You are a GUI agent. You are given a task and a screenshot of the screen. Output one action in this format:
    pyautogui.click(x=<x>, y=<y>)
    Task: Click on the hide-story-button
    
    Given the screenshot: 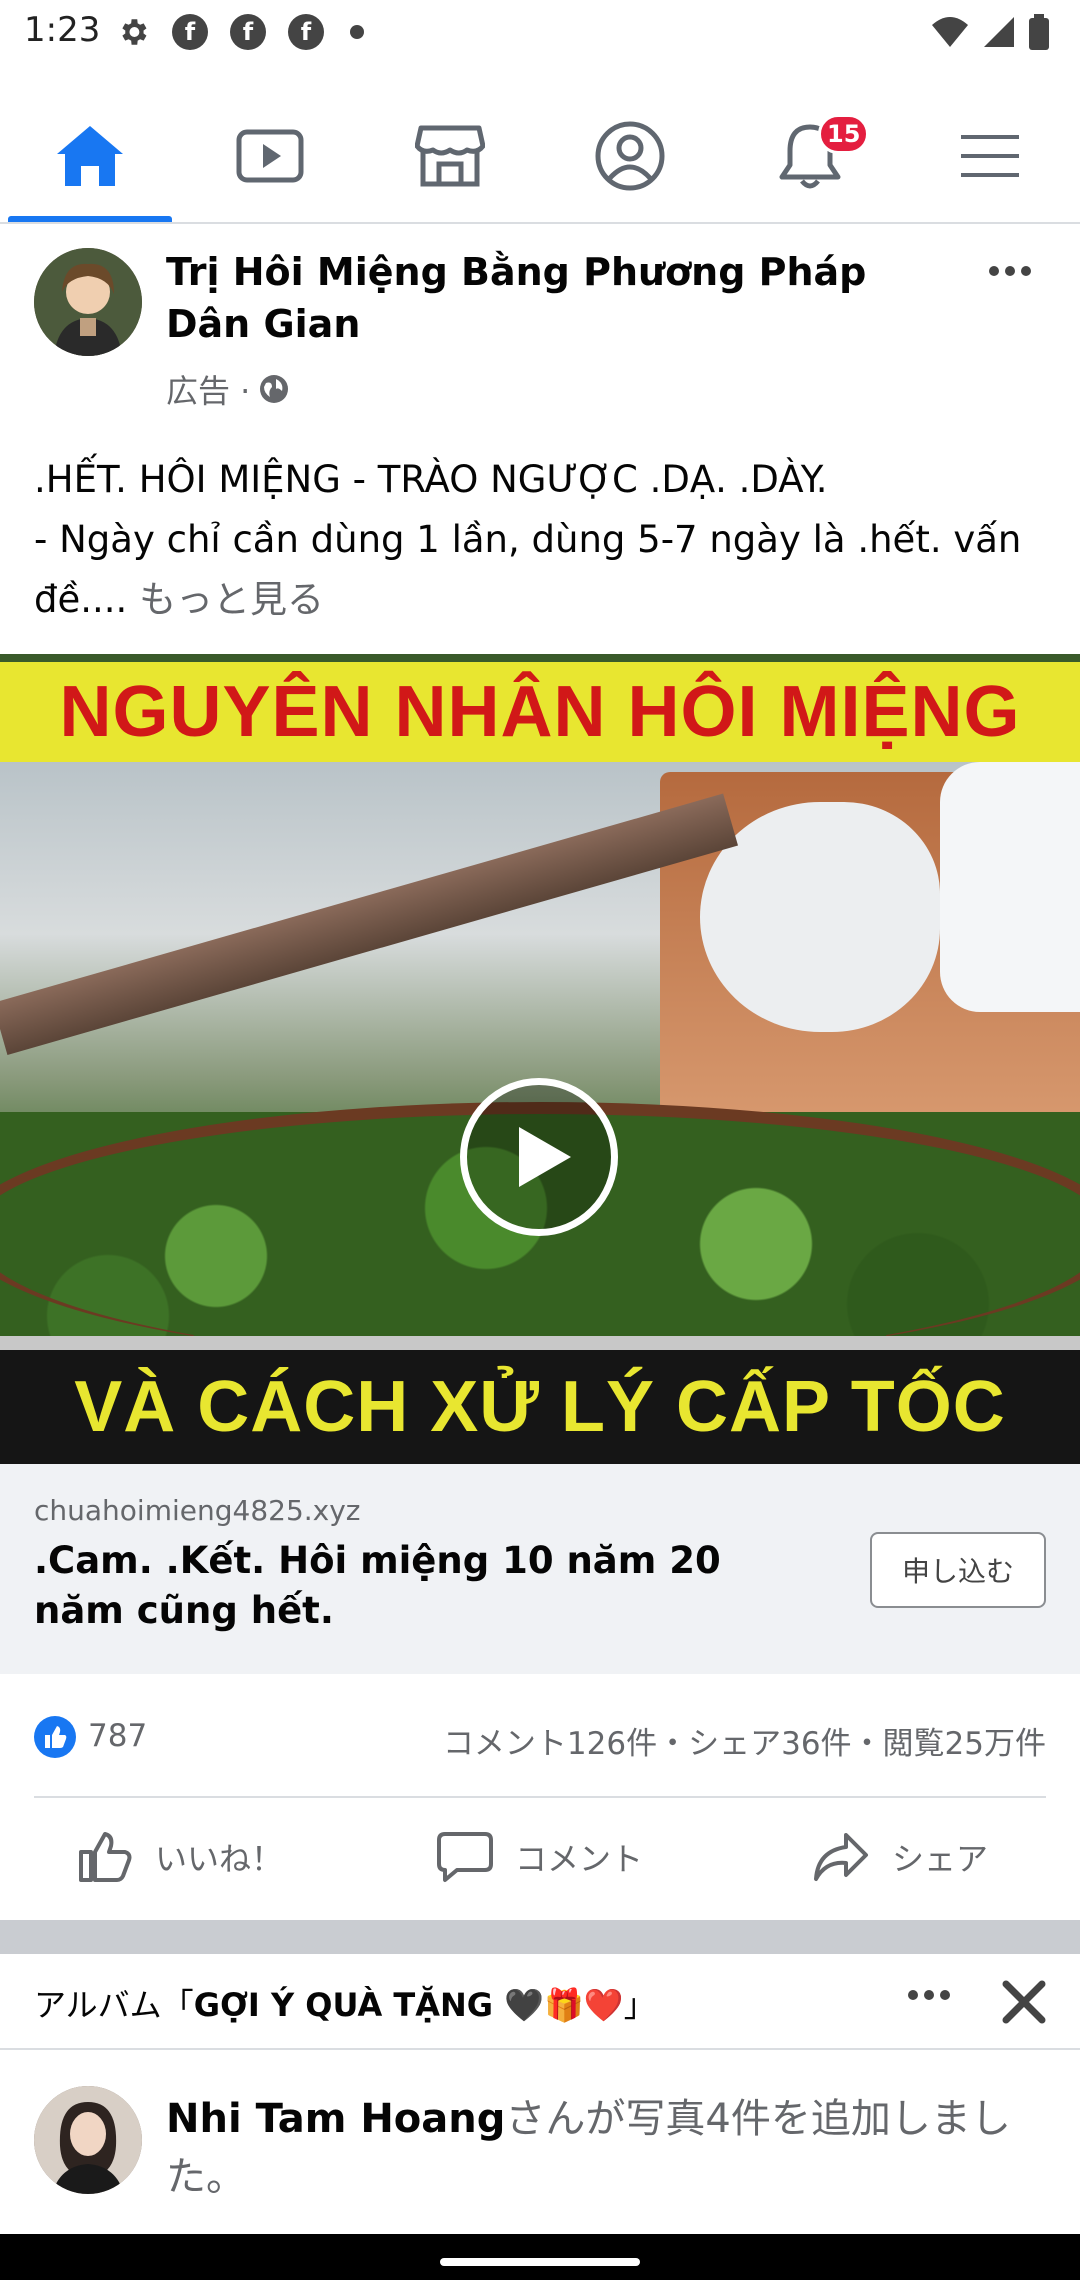 What is the action you would take?
    pyautogui.click(x=1024, y=2002)
    